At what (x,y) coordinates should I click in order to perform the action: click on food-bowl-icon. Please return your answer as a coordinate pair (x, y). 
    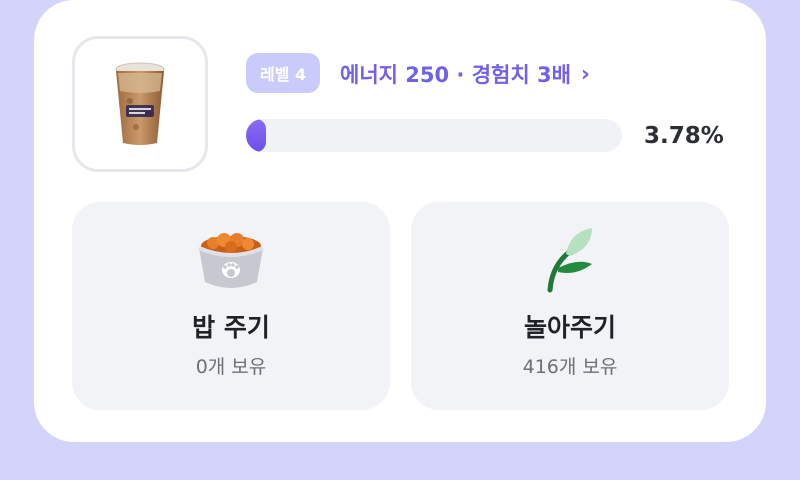
    Looking at the image, I should click on (231, 260).